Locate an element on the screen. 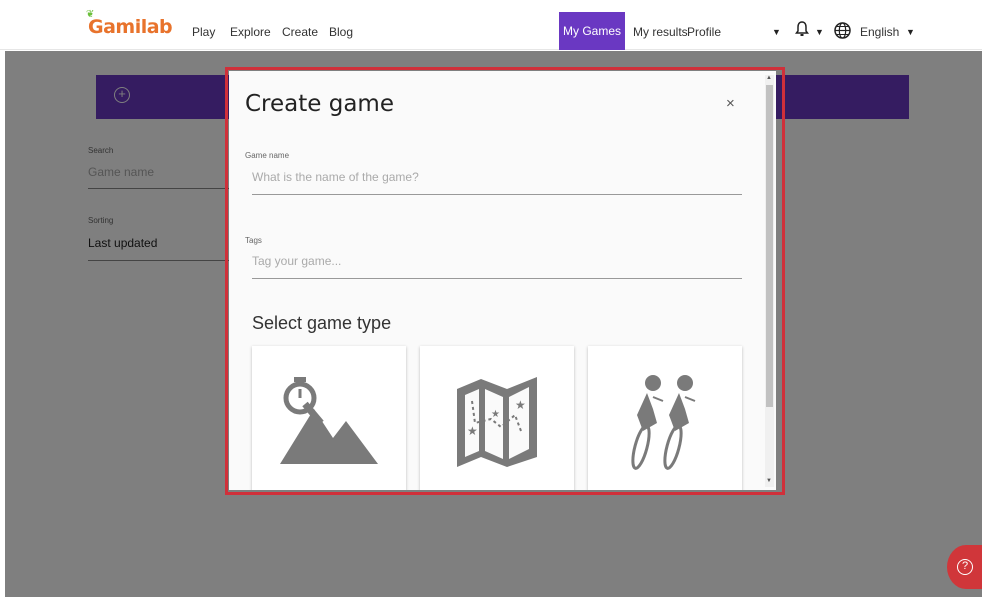  nav-my-games-label: My Games is located at coordinates (591, 31).